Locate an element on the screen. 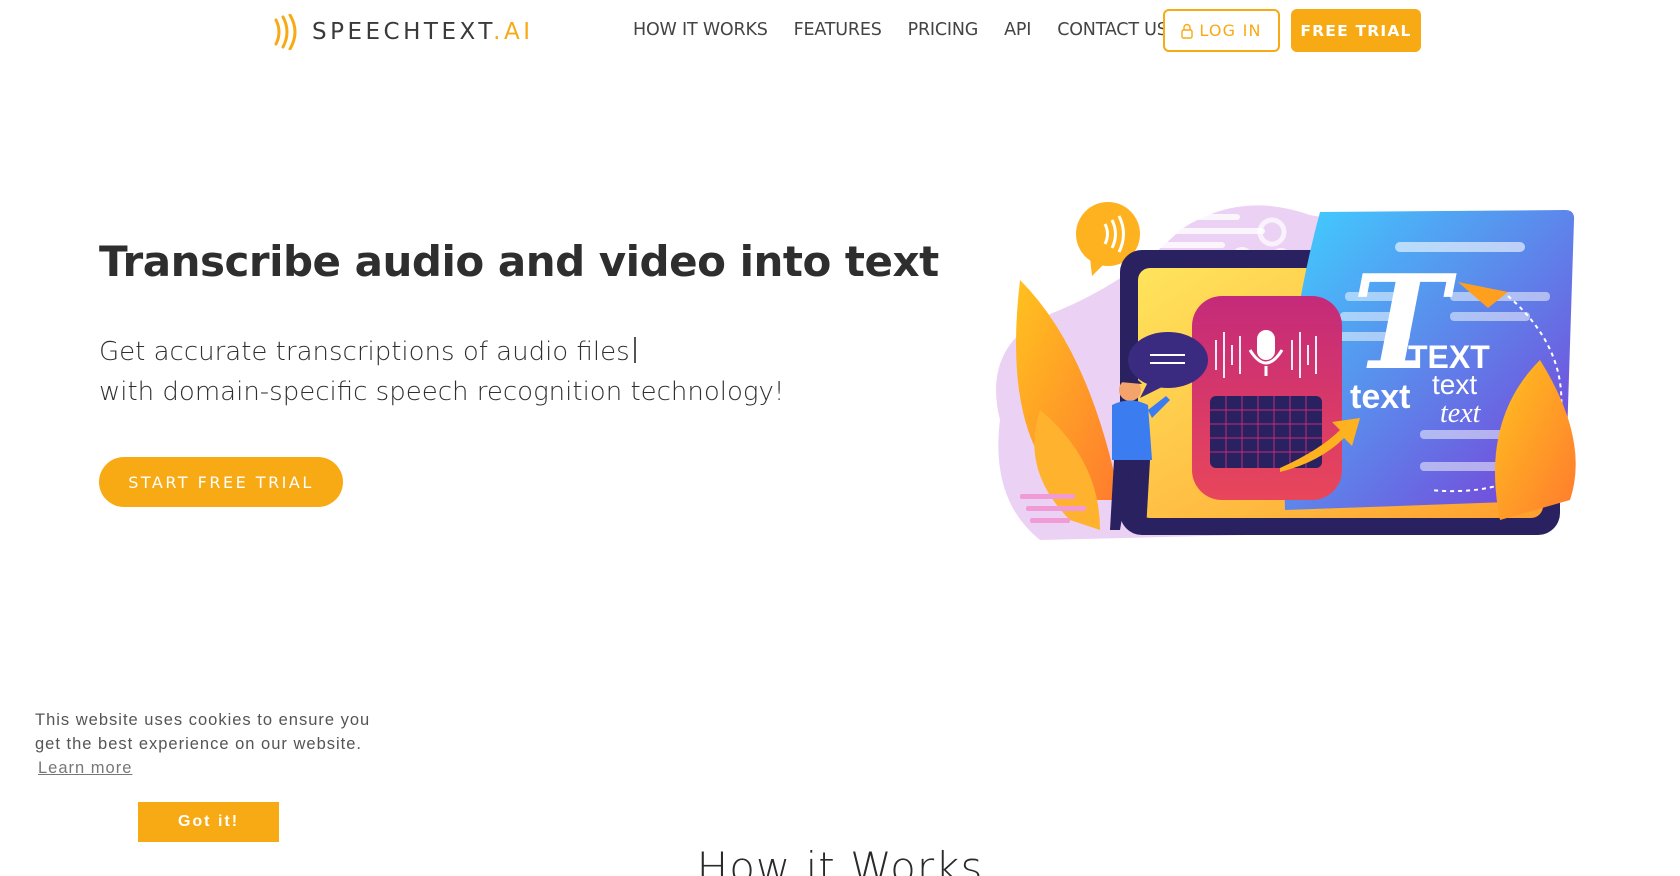 This screenshot has height=876, width=1680. login-label: LOG IN is located at coordinates (1230, 30).